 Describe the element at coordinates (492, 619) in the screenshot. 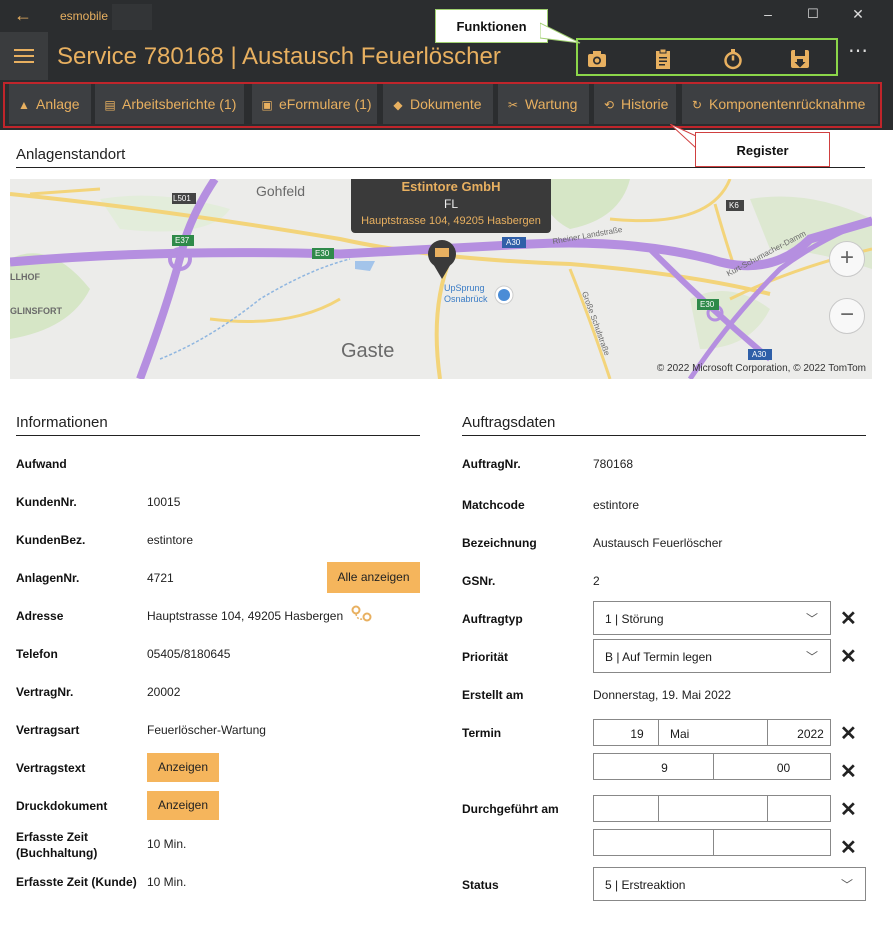

I see `order-label: Auftragtyp` at that location.